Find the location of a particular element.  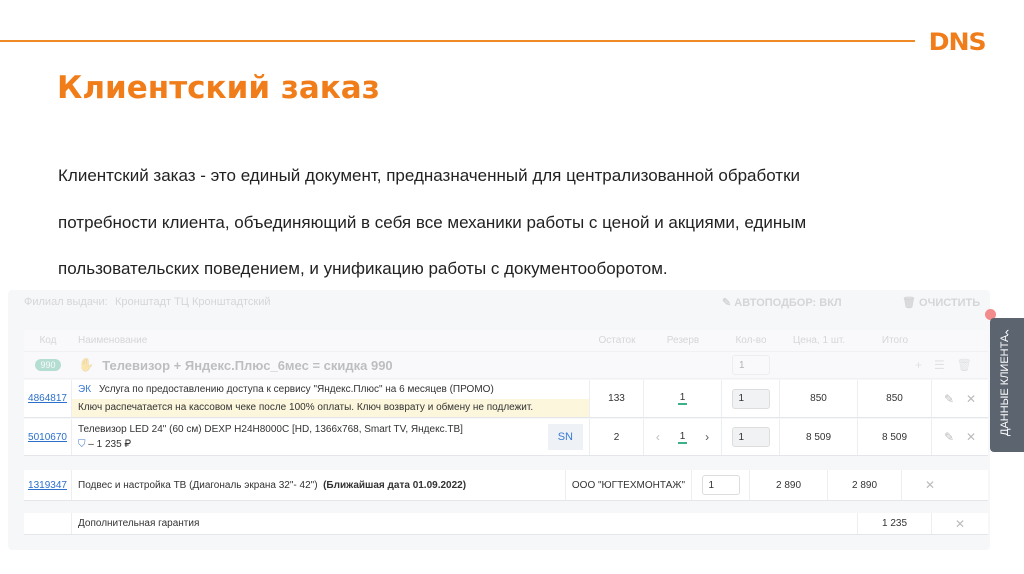

col-qty: Кол-во is located at coordinates (751, 340).